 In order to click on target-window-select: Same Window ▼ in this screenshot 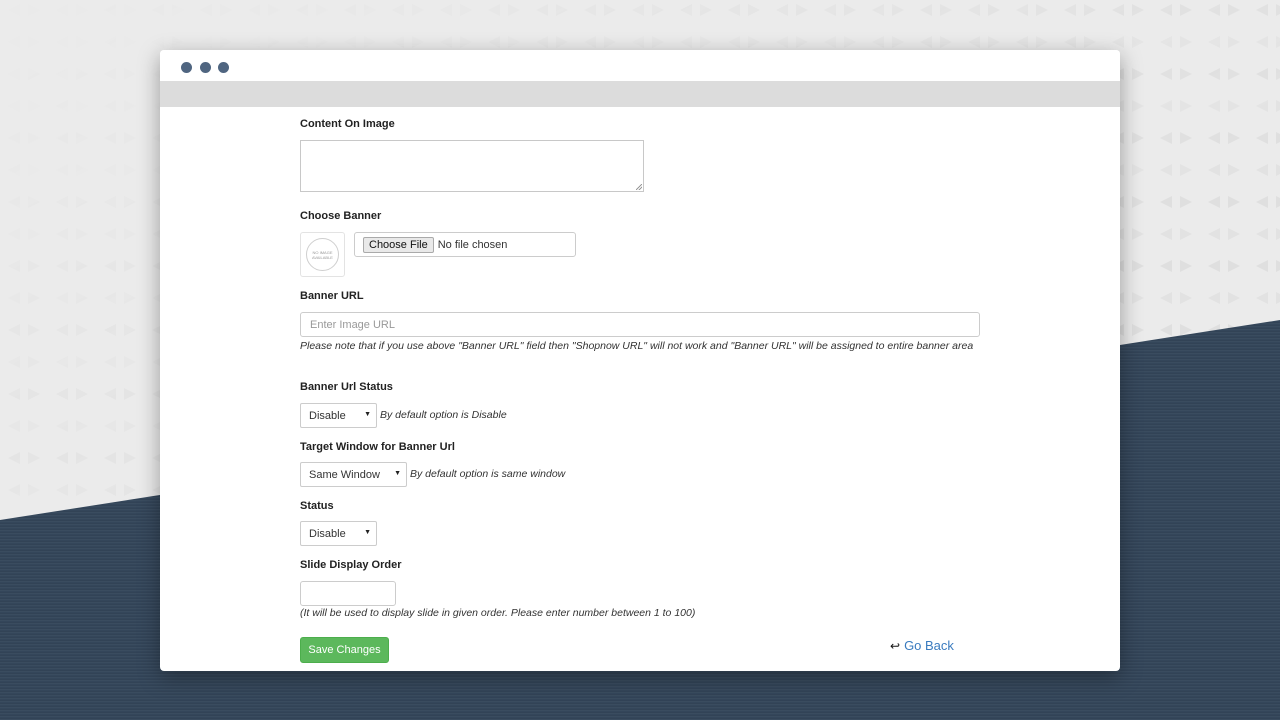, I will do `click(353, 474)`.